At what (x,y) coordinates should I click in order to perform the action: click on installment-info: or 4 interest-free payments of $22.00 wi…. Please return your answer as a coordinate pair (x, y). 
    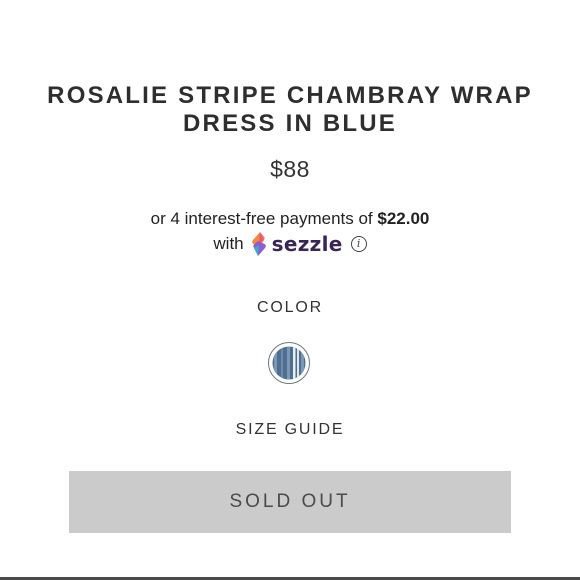
    Looking at the image, I should click on (290, 232).